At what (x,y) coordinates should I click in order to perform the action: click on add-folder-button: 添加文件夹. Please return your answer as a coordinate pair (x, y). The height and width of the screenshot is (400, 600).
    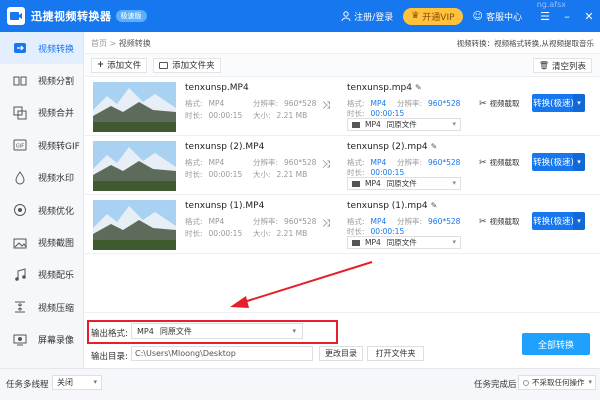
    Looking at the image, I should click on (187, 65).